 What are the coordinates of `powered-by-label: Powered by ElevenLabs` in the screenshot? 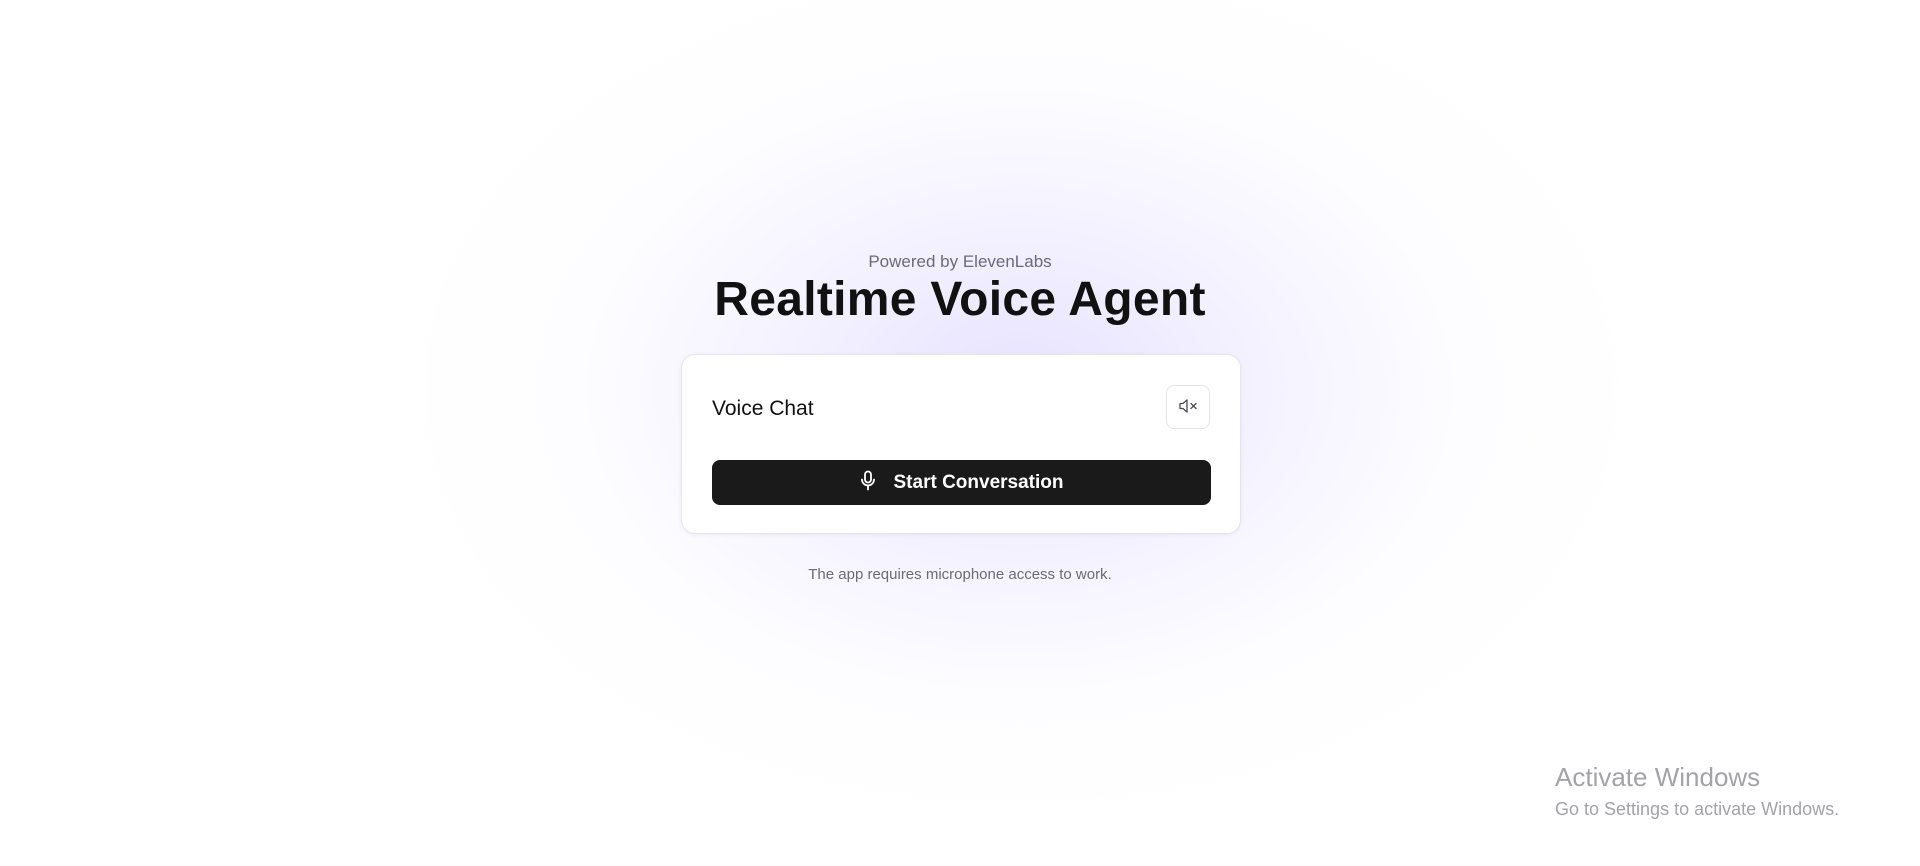 It's located at (960, 261).